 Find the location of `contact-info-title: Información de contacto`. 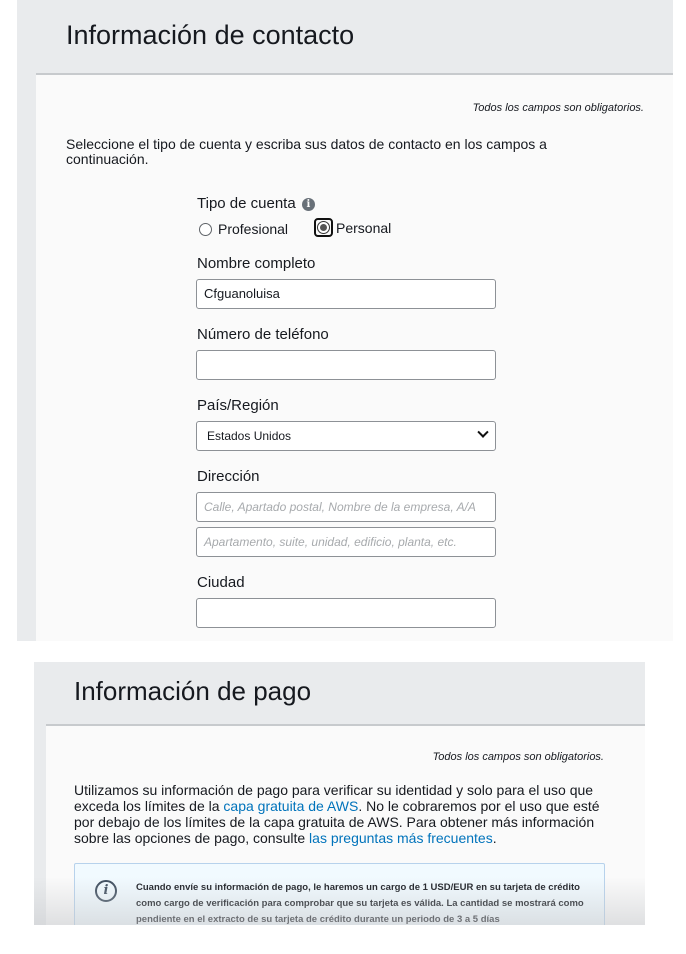

contact-info-title: Información de contacto is located at coordinates (210, 35).